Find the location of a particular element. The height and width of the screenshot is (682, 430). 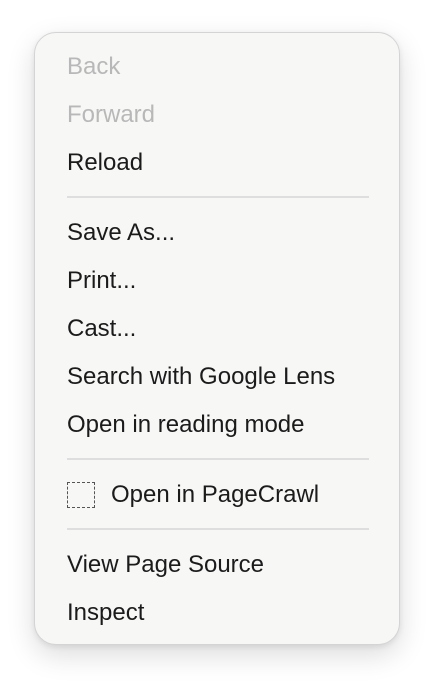

menu-item-back: Back is located at coordinates (94, 66).